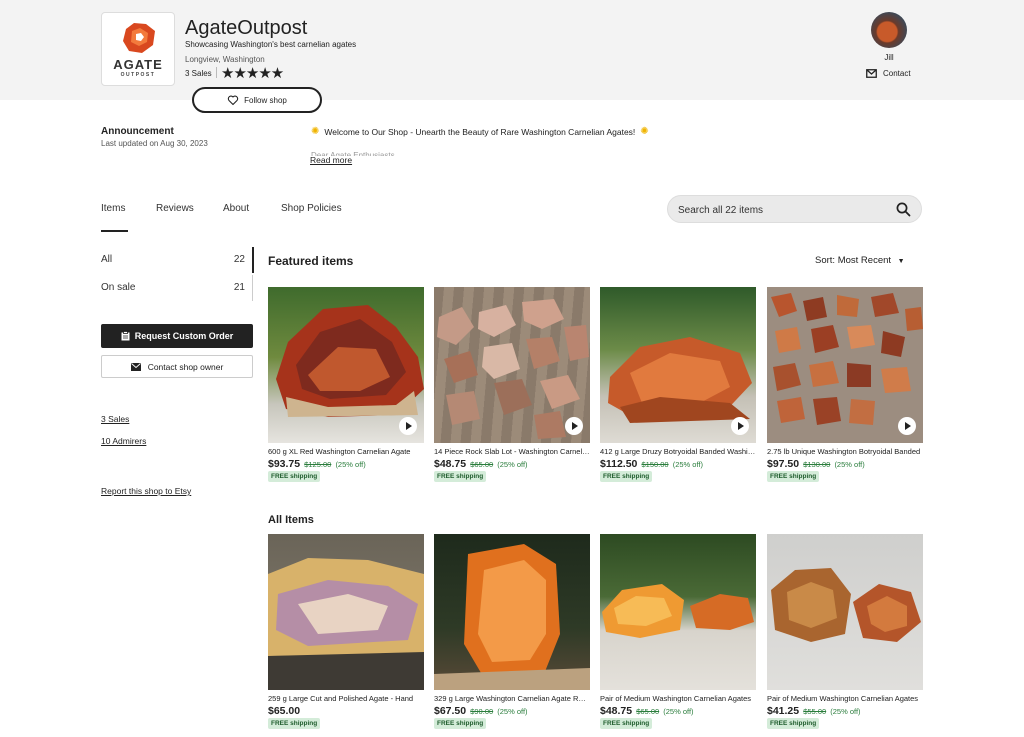 The image size is (1024, 737). What do you see at coordinates (901, 261) in the screenshot?
I see `caret-down-icon: ▼` at bounding box center [901, 261].